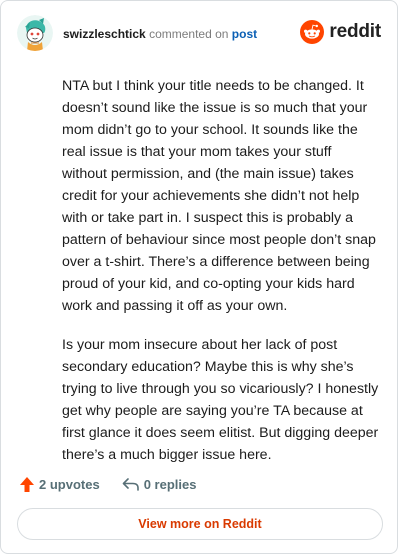 This screenshot has height=556, width=400. I want to click on comment-meta: swizzleschtick commented on post, so click(160, 34).